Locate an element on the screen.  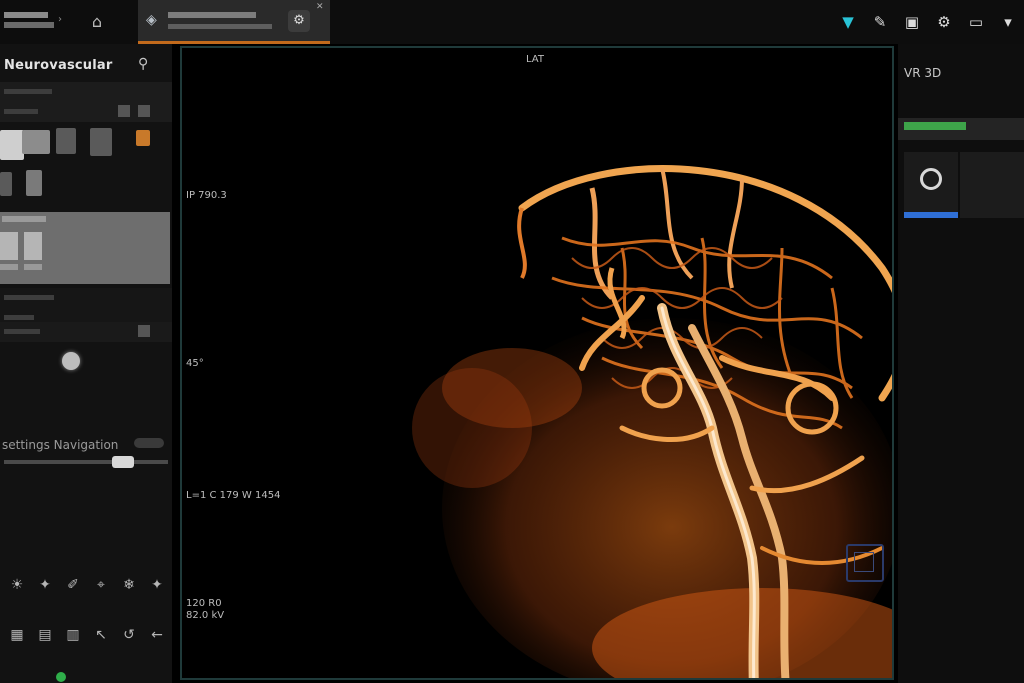
selected-series-group is located at coordinates (85, 248).